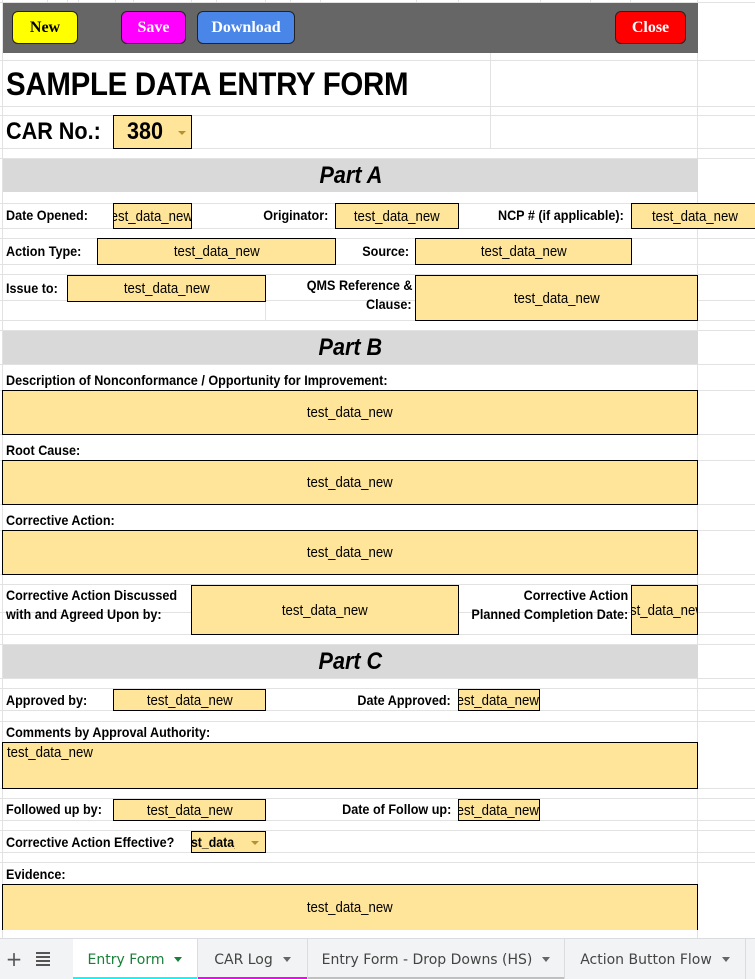  Describe the element at coordinates (43, 450) in the screenshot. I see `root-cause-label: Root Cause:` at that location.